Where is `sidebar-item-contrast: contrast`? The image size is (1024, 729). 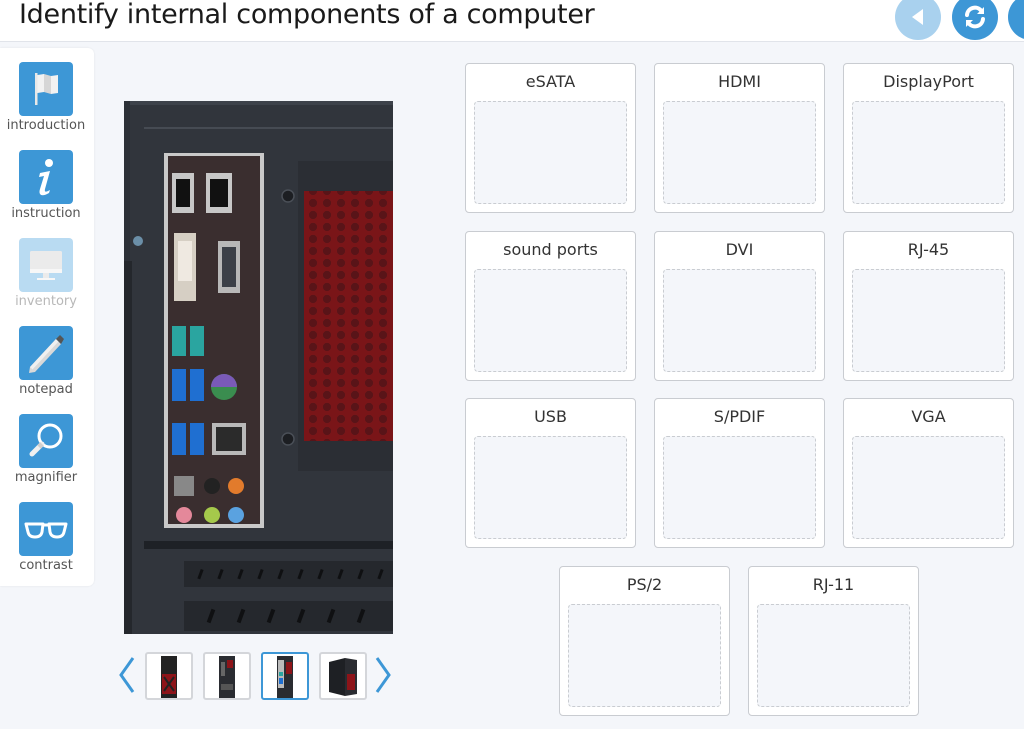 sidebar-item-contrast: contrast is located at coordinates (46, 530).